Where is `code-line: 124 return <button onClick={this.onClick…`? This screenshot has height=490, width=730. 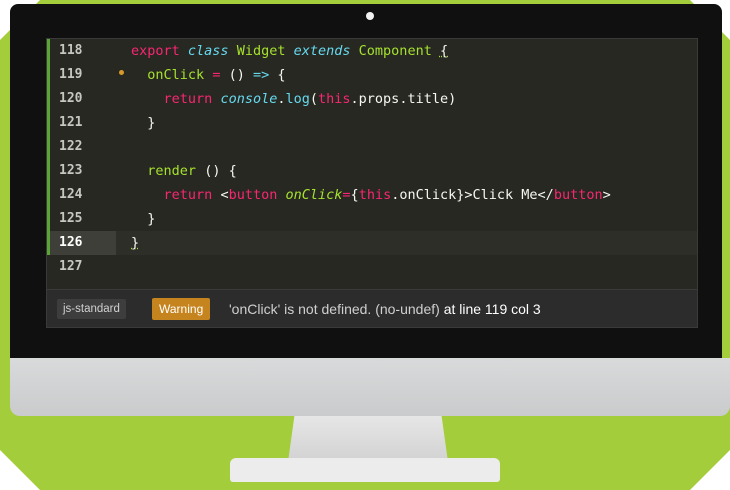
code-line: 124 return <button onClick={this.onClick… is located at coordinates (372, 195).